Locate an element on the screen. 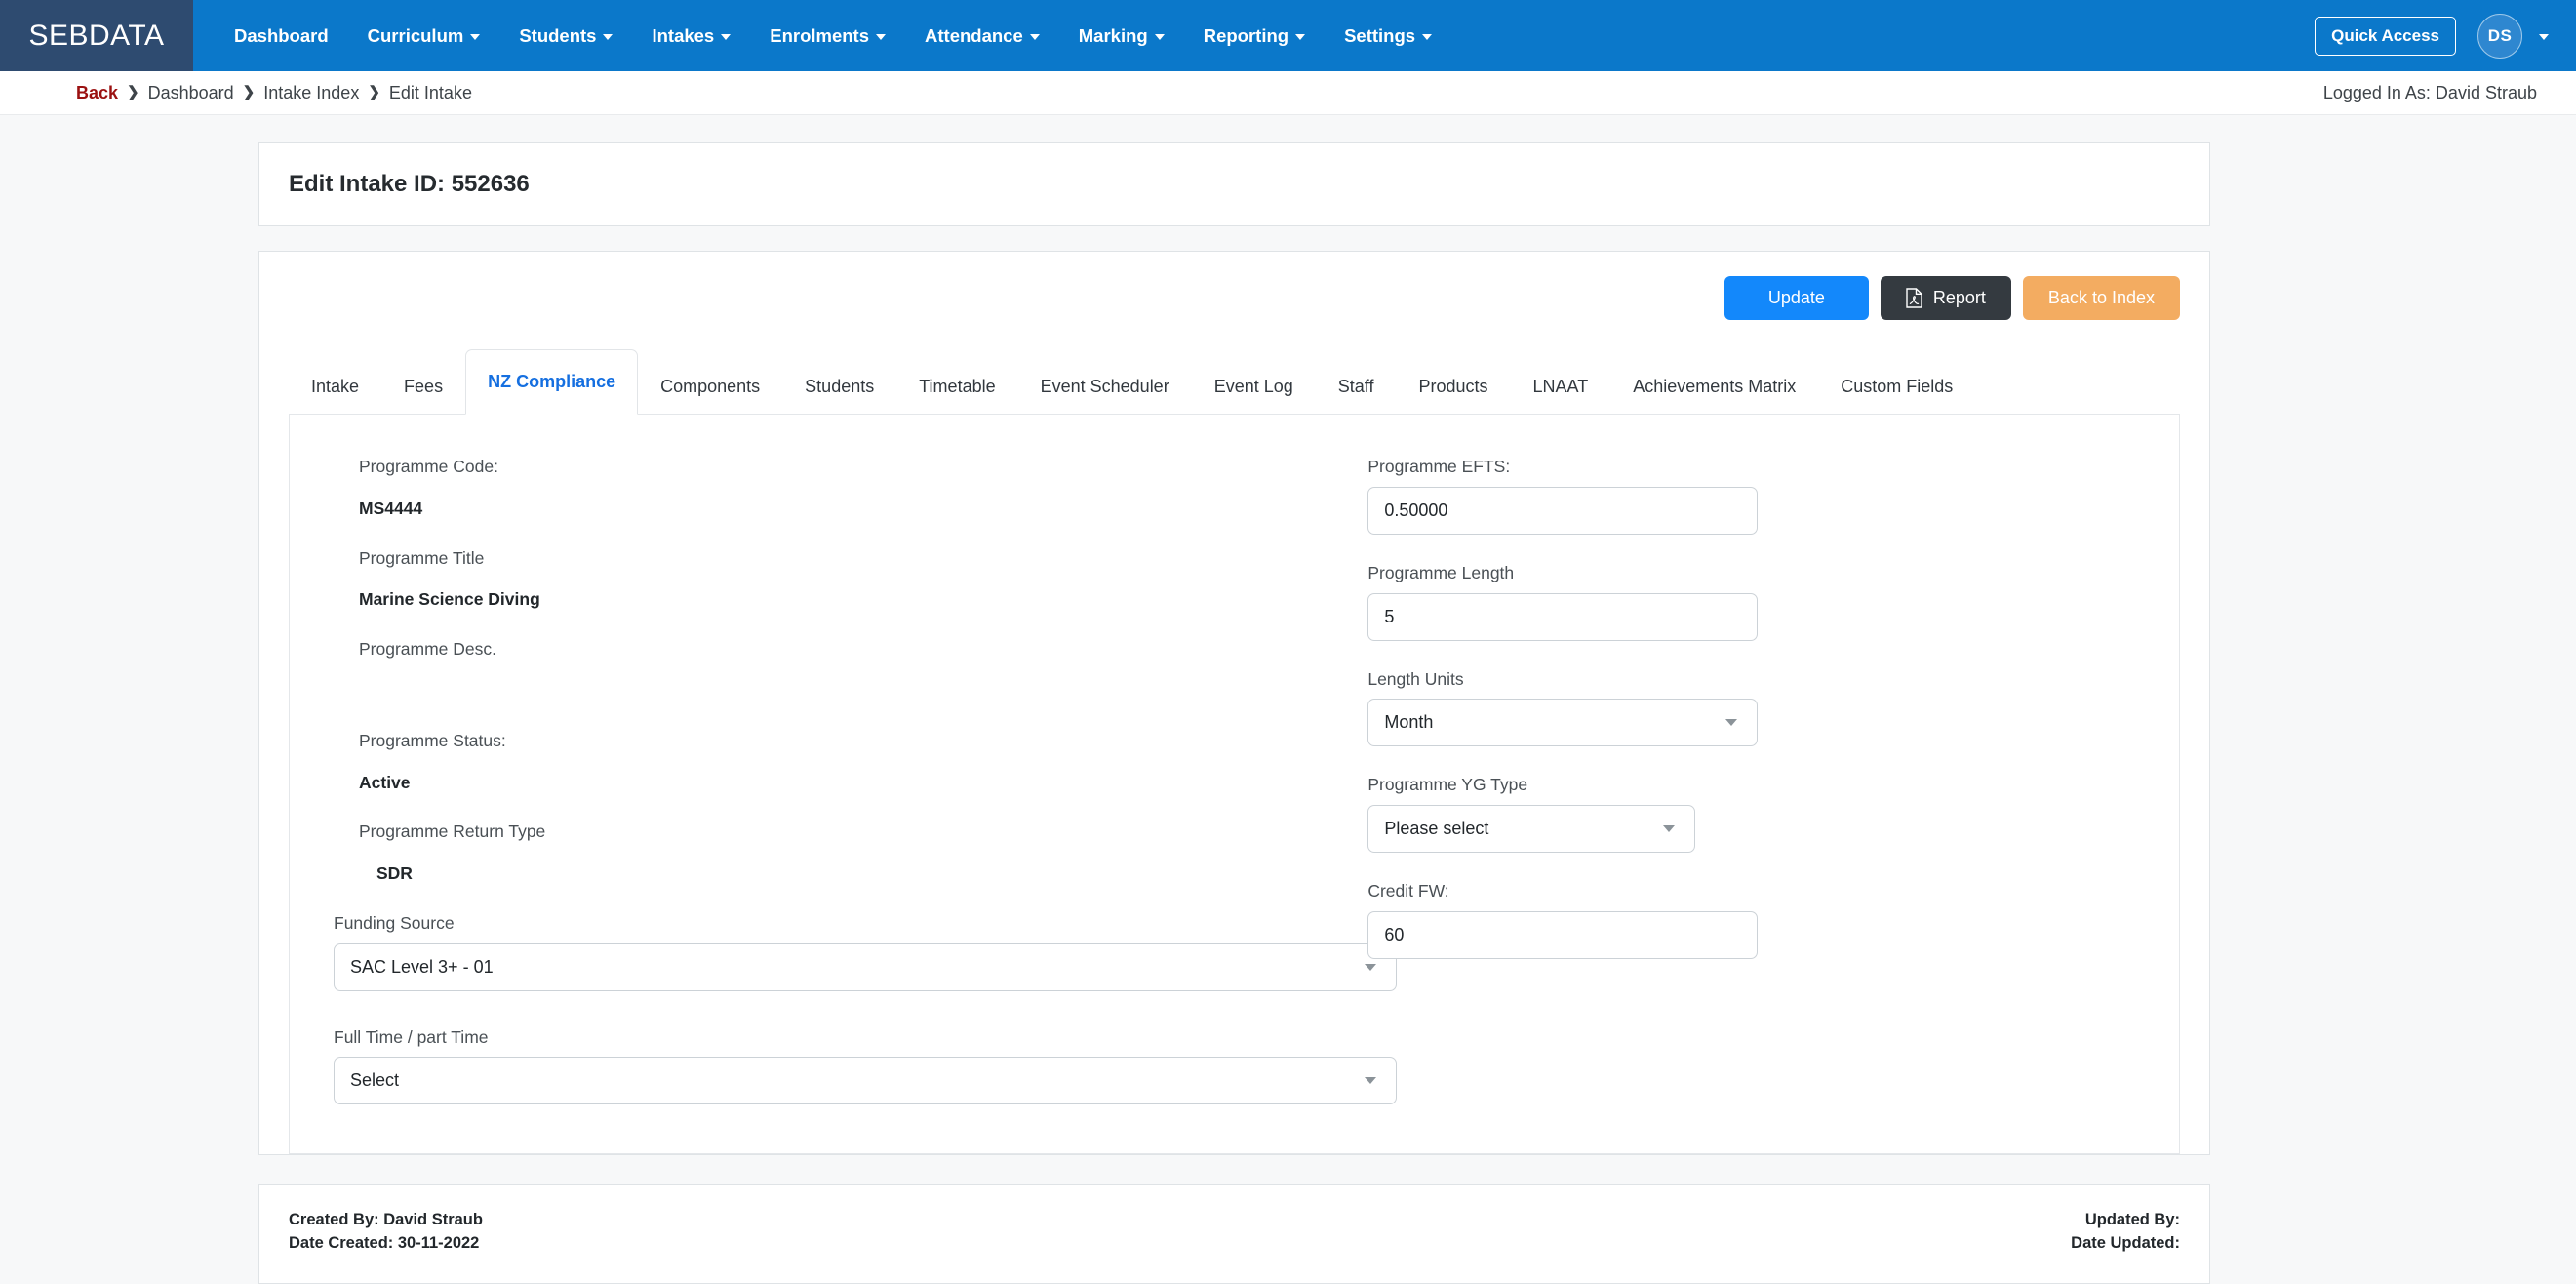 This screenshot has height=1284, width=2576. nav-item-settings: Settings is located at coordinates (1388, 35).